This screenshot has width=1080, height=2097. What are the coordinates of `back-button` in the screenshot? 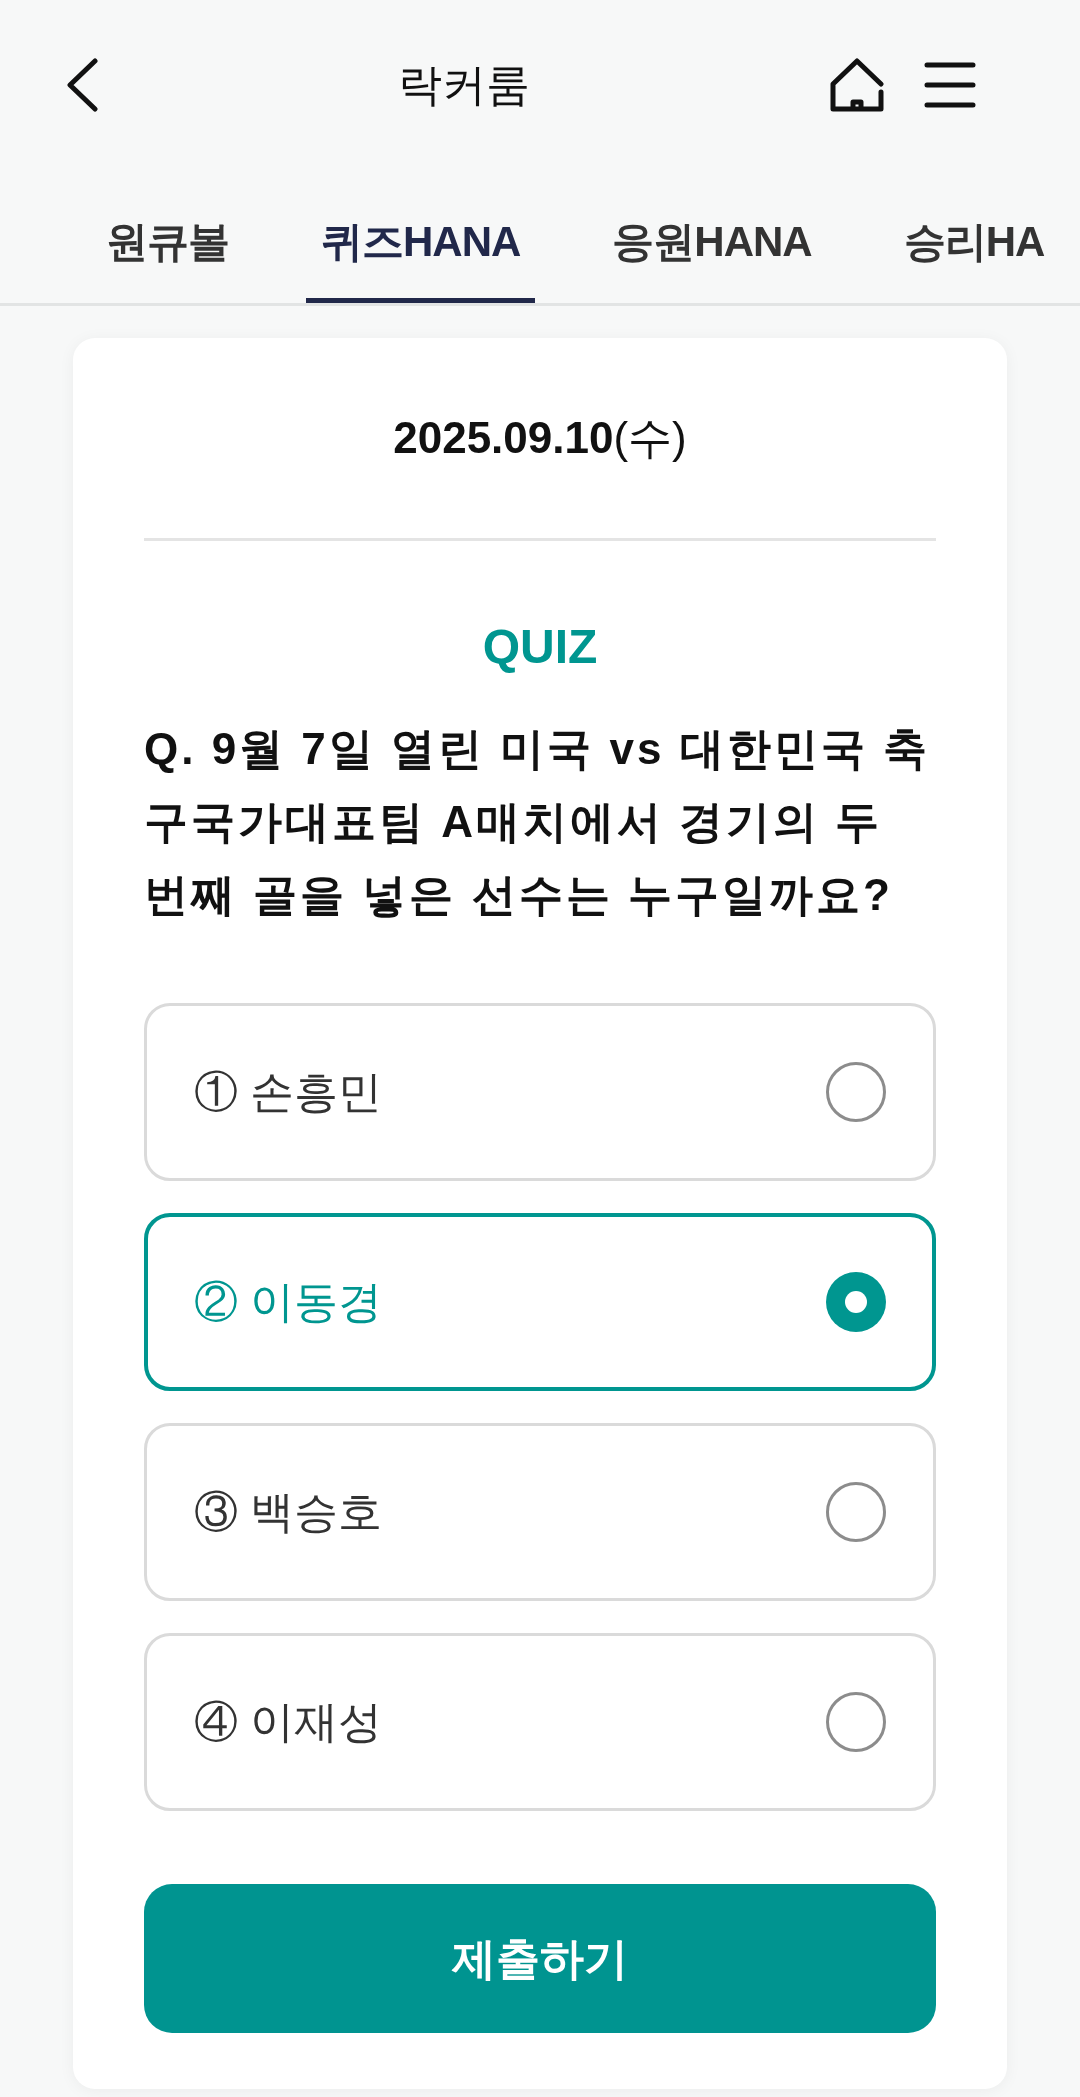 It's located at (82, 85).